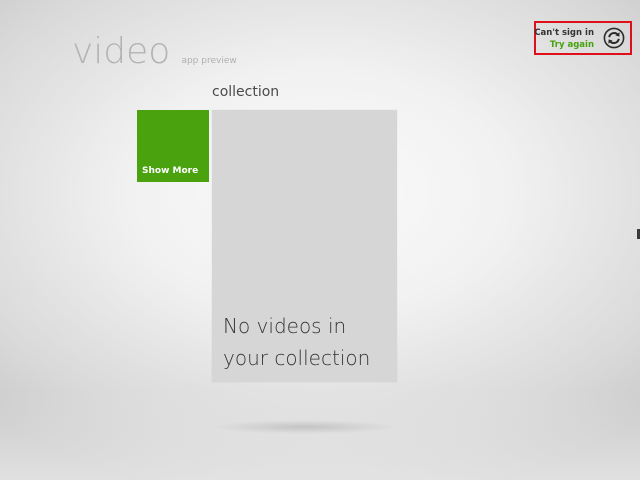 This screenshot has width=640, height=480. I want to click on empty-message-line-2: your collection, so click(297, 358).